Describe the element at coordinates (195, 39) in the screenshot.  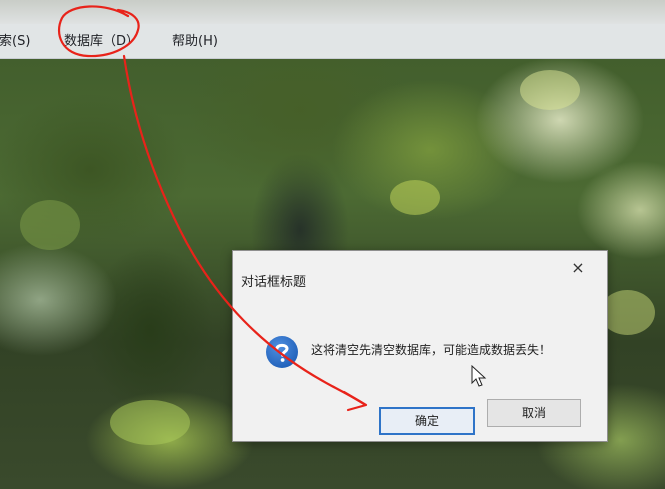
I see `menu-help: 帮助(H)` at that location.